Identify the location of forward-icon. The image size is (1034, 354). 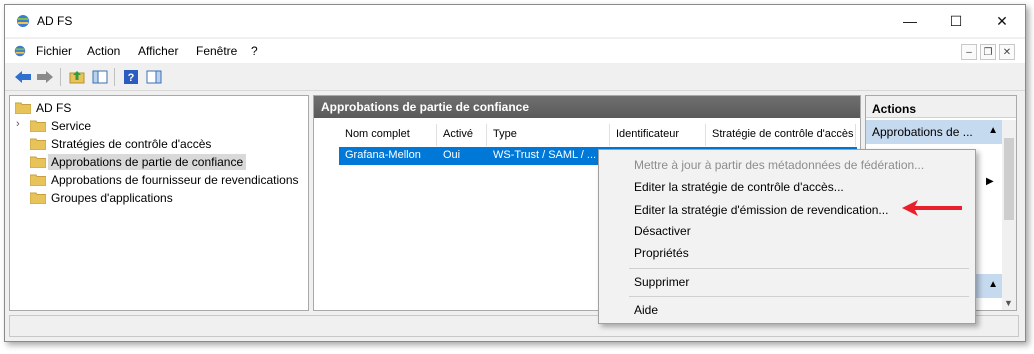
(45, 77).